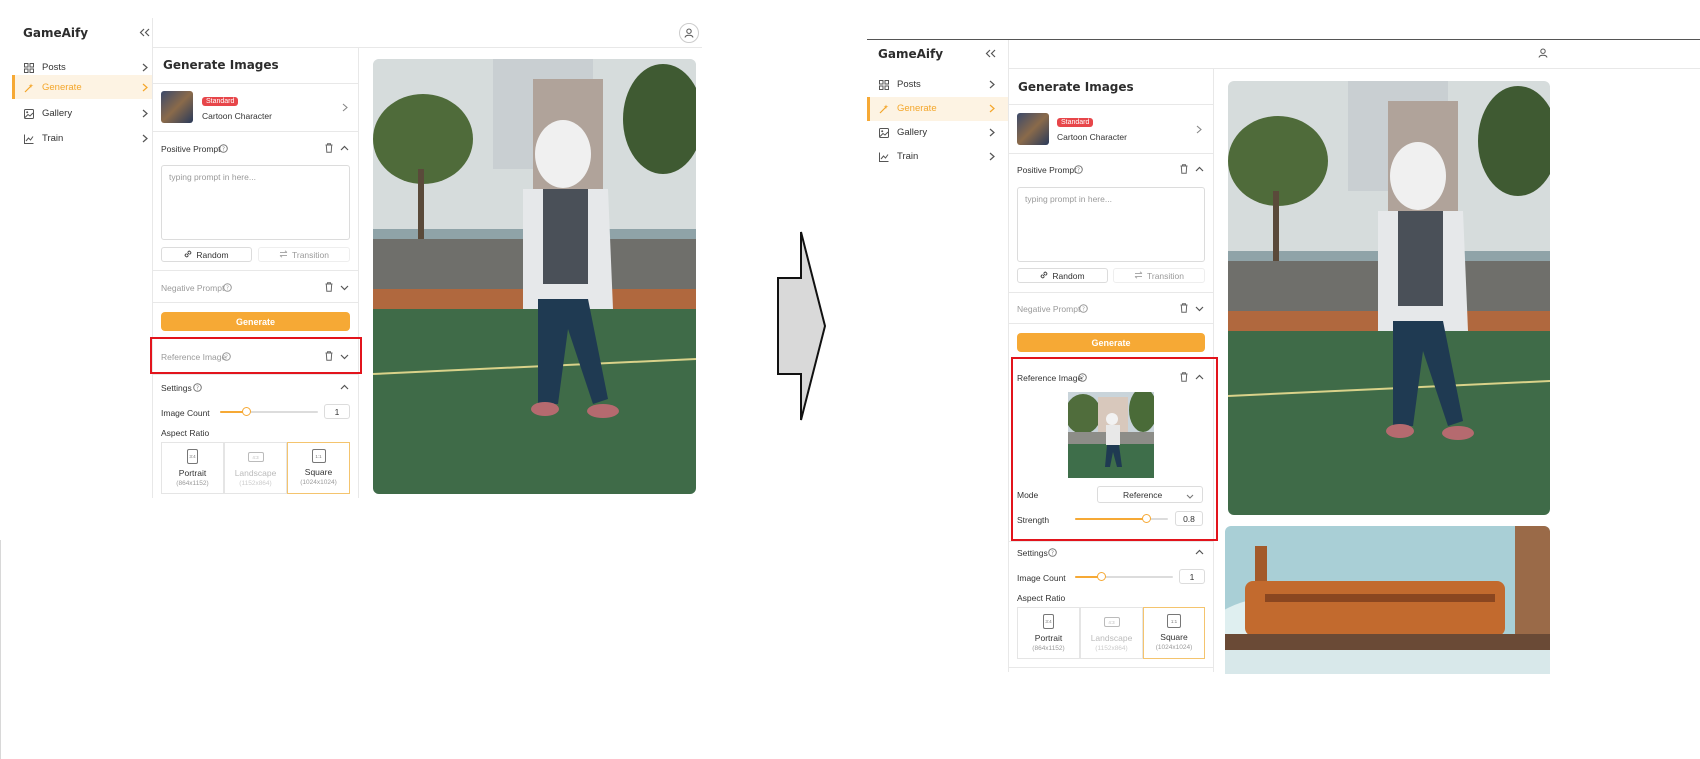 The image size is (1700, 759). Describe the element at coordinates (1174, 621) in the screenshot. I see `square-icon: 1:1` at that location.